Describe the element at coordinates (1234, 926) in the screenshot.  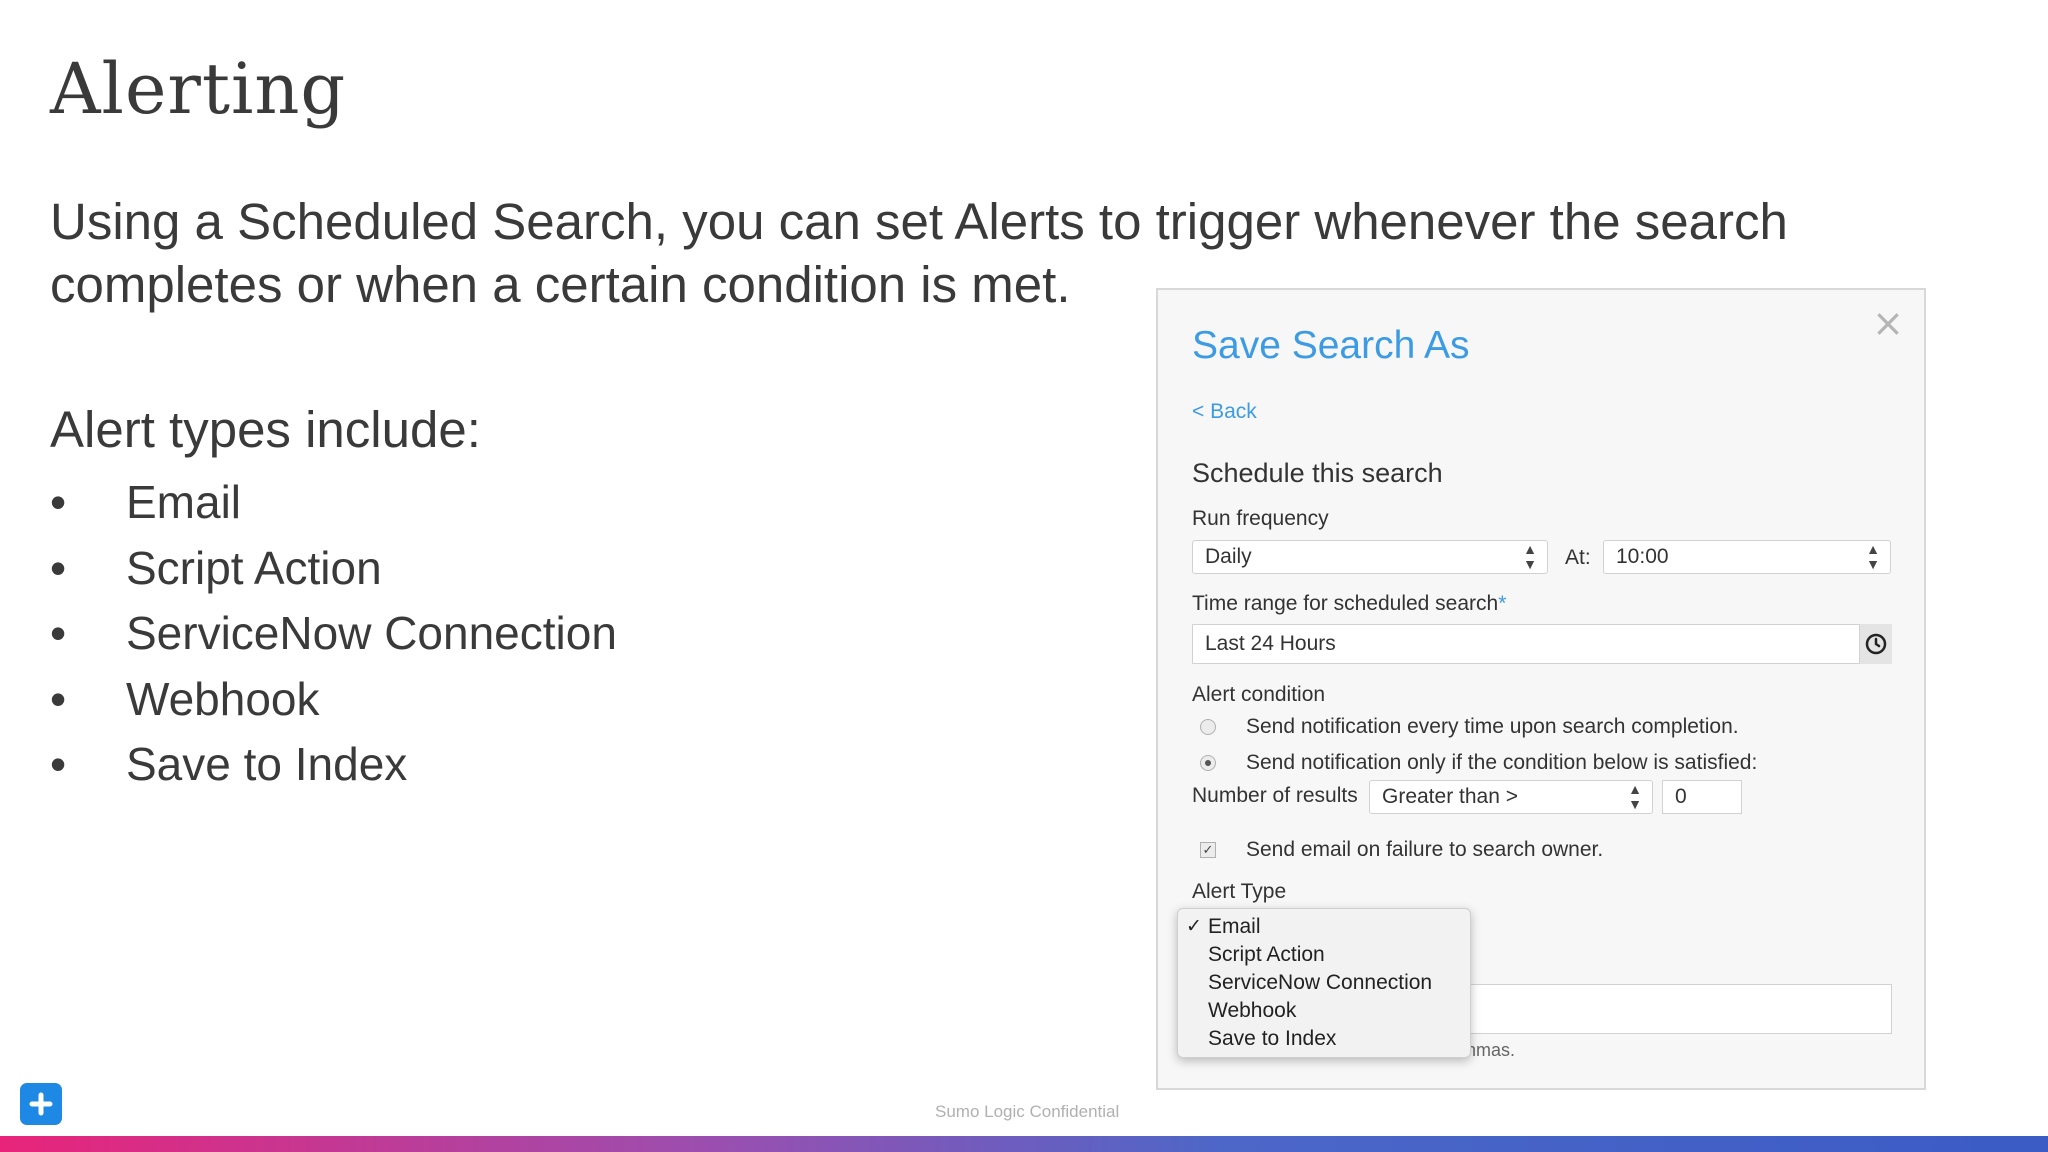
I see `alert-type-option-label: Email` at that location.